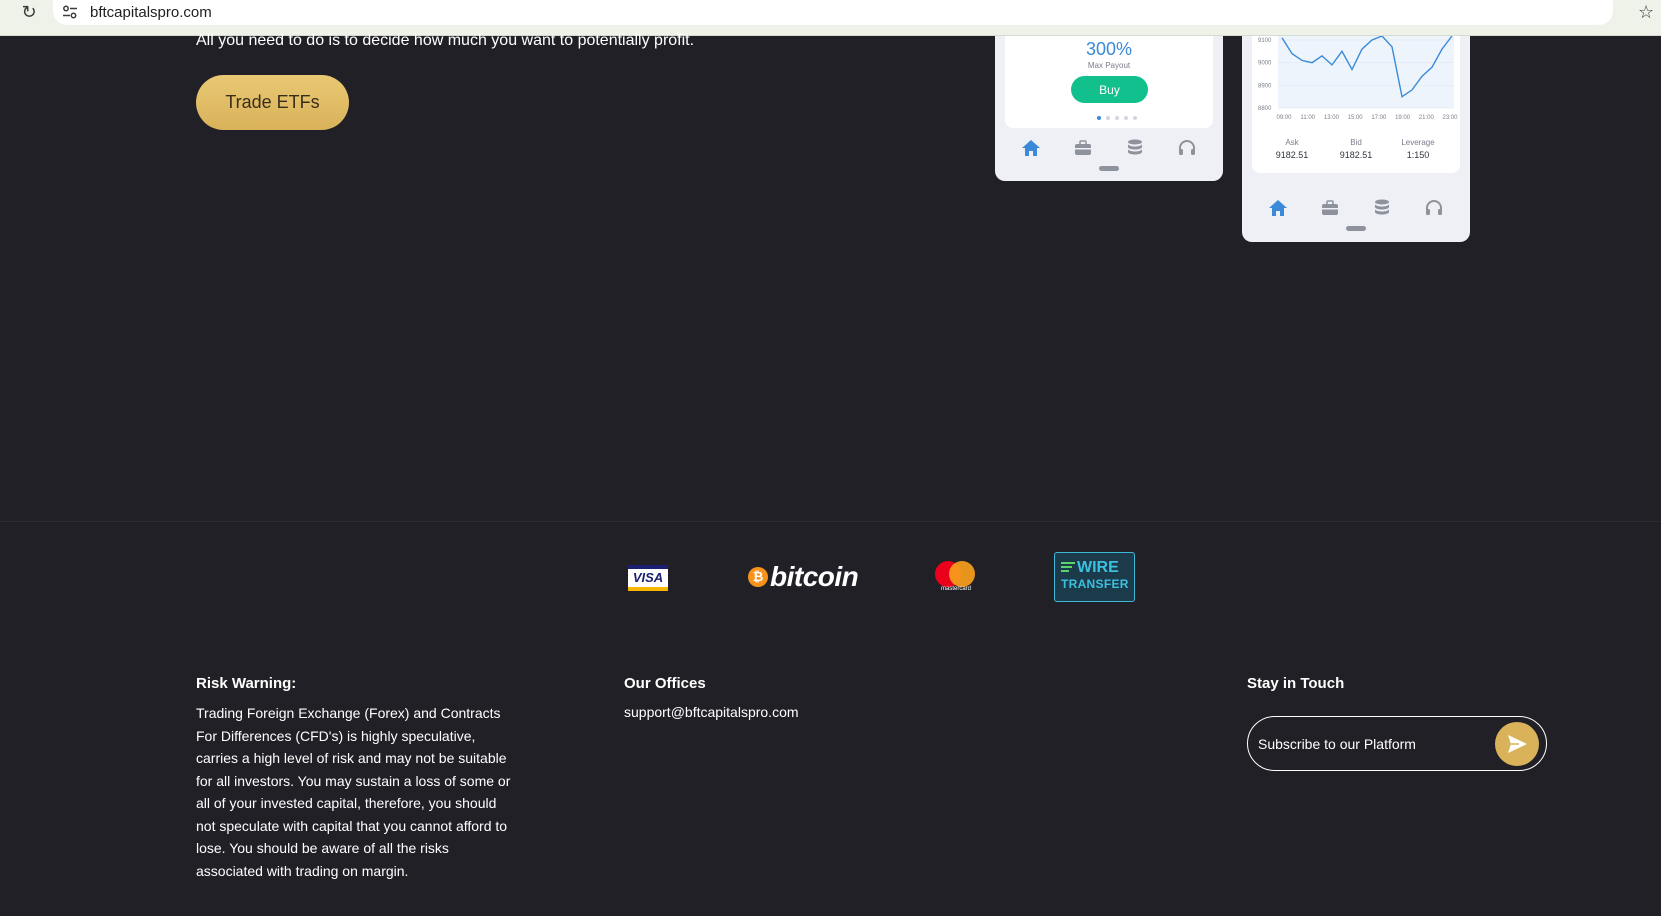  I want to click on subscribe-form, so click(1397, 743).